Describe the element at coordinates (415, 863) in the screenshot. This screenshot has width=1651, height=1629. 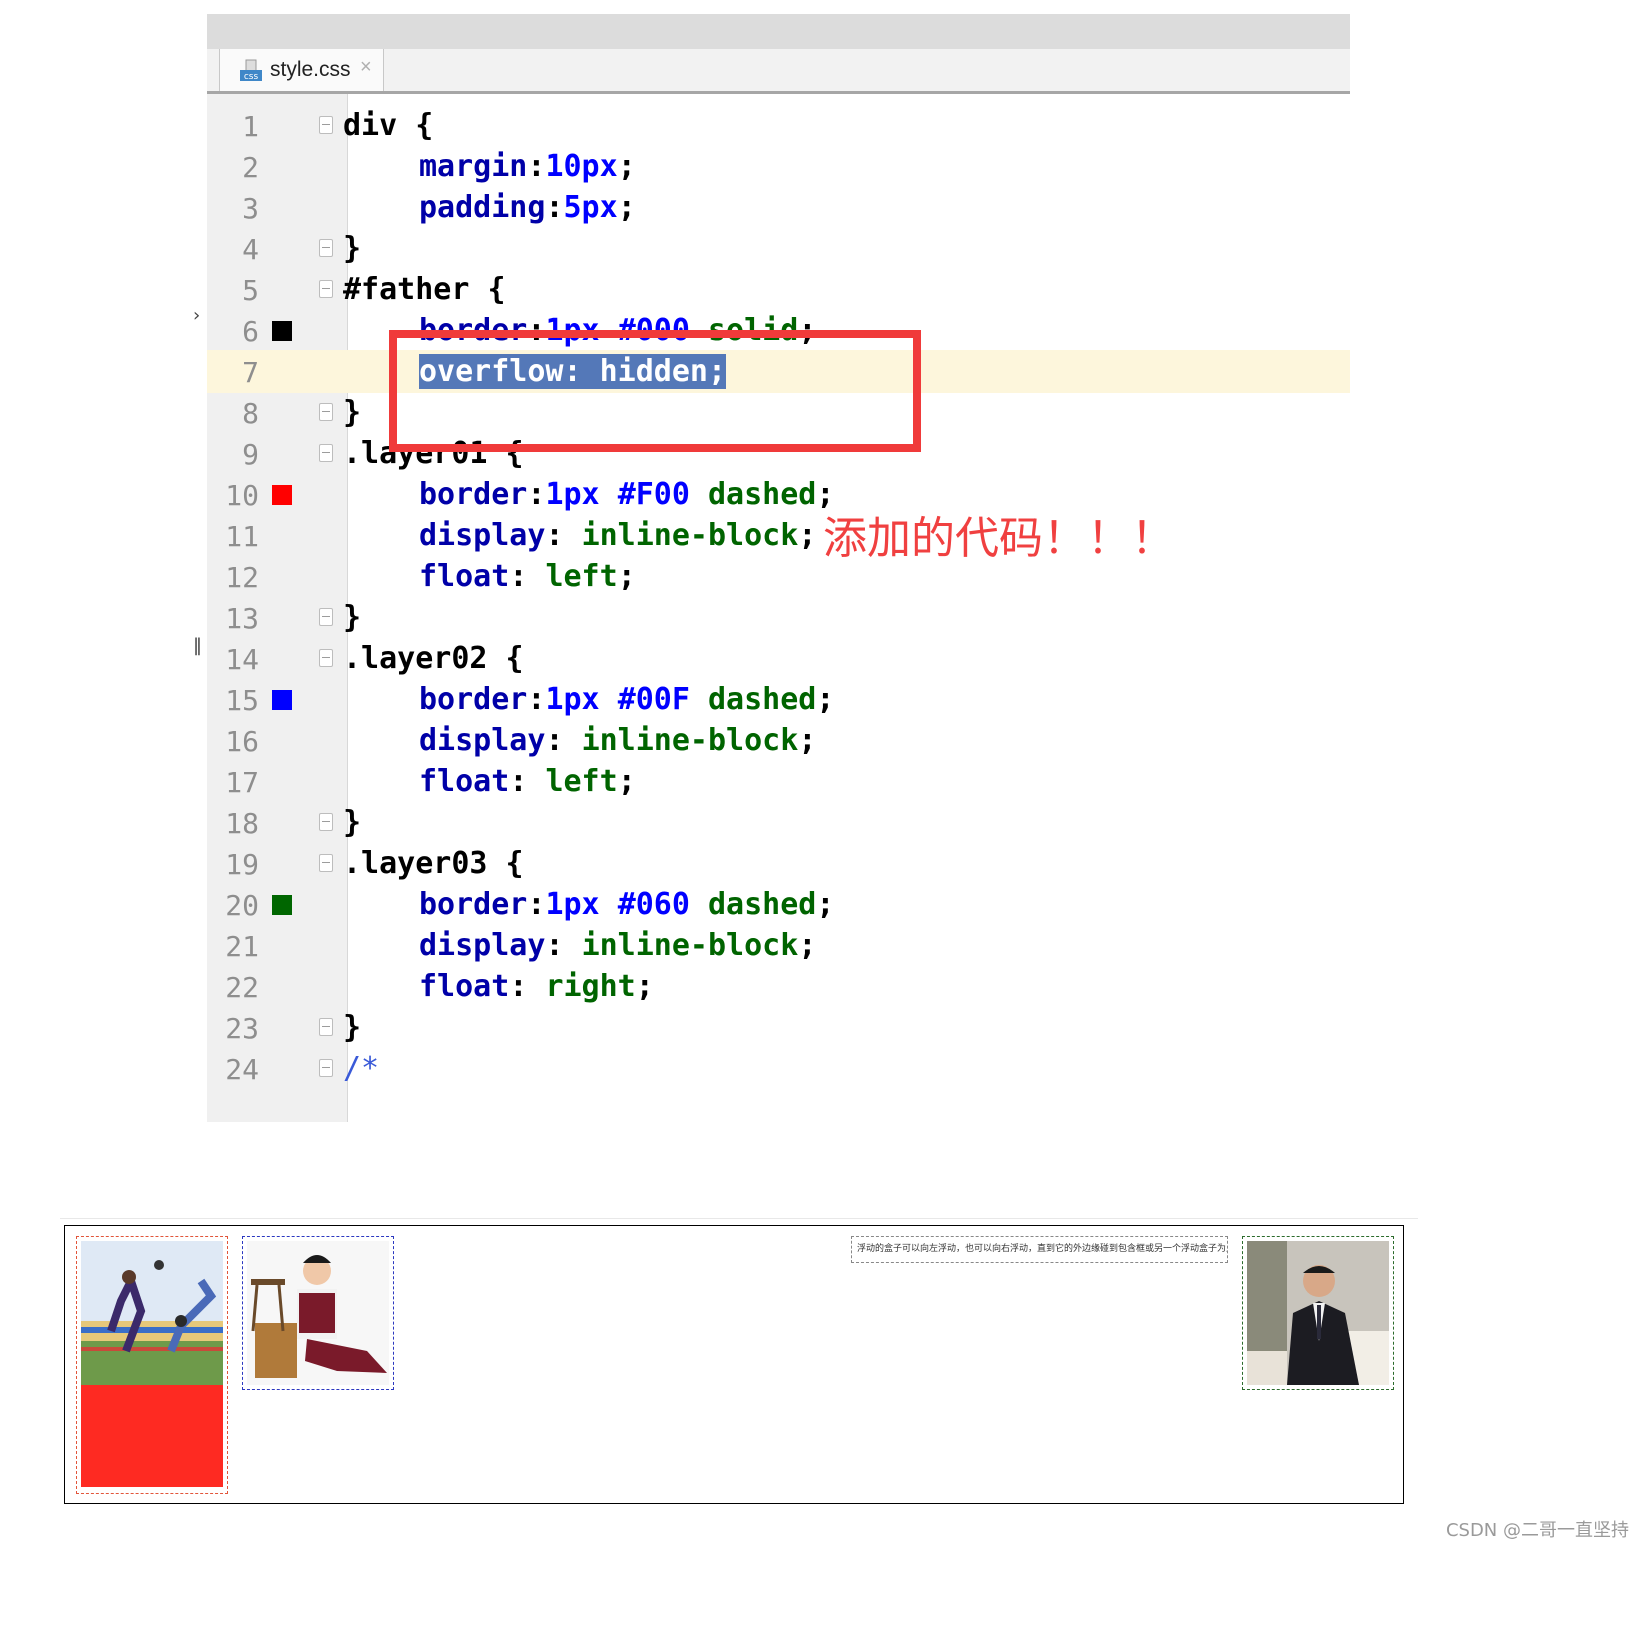
I see `css-selector: .layer03` at that location.